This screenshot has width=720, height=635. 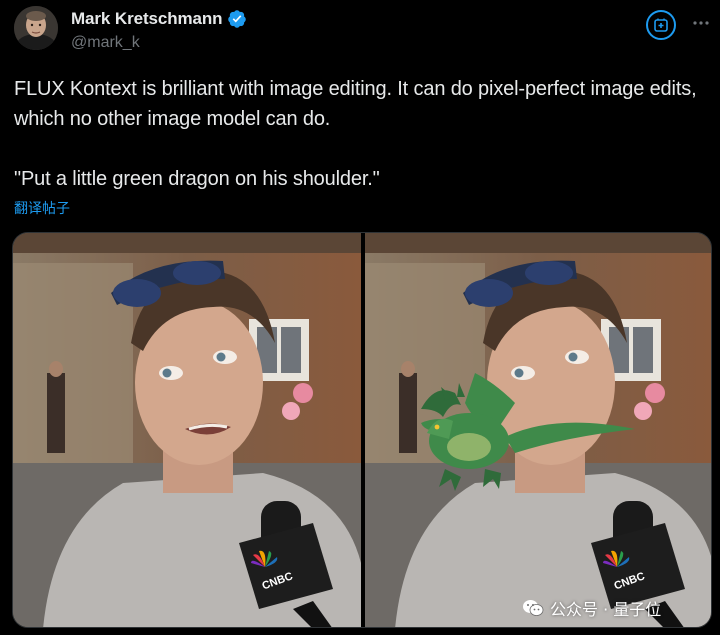 I want to click on more-button, so click(x=701, y=23).